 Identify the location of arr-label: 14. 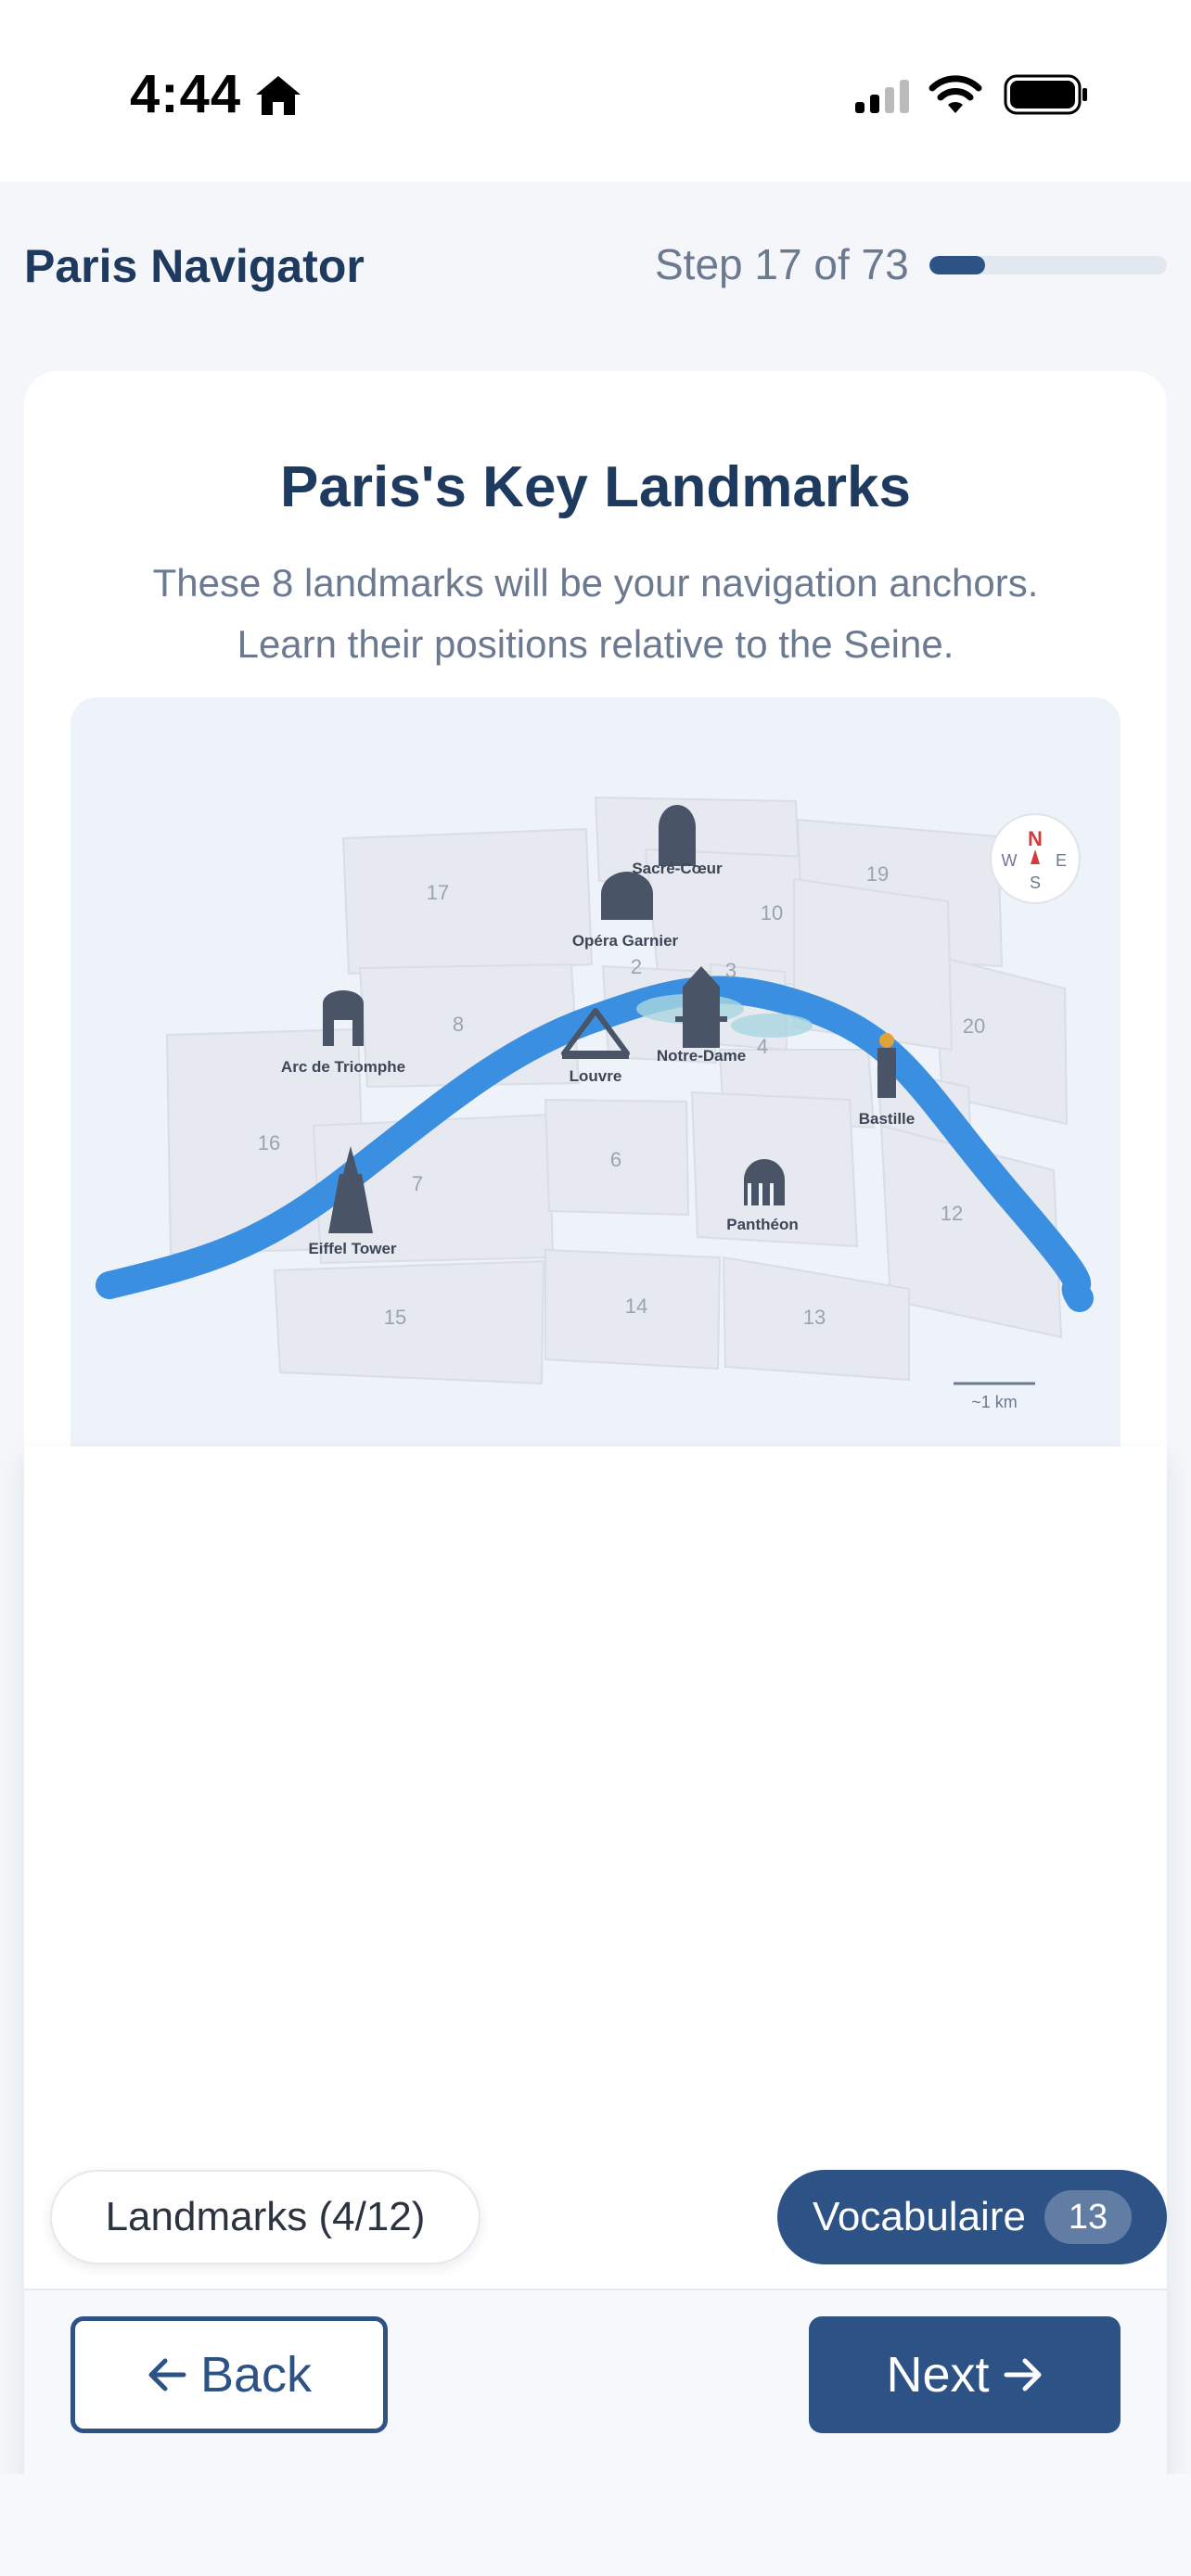
(636, 1306).